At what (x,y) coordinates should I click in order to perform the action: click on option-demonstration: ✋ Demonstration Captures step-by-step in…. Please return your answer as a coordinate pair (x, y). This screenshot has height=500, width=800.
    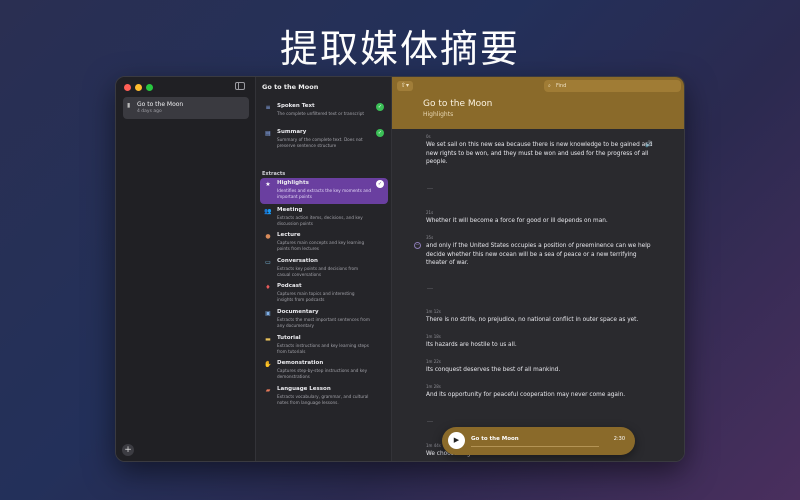
    Looking at the image, I should click on (324, 370).